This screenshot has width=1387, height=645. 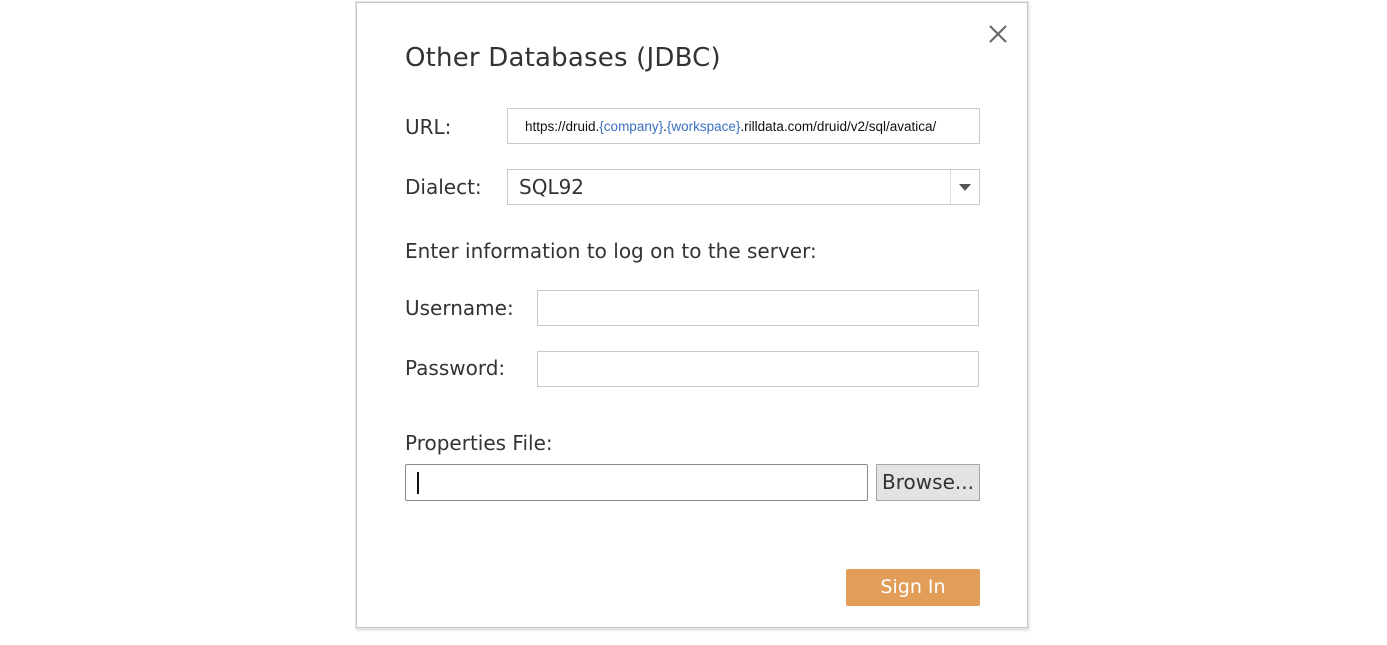 I want to click on dialog-title: Other Databases (JDBC), so click(x=563, y=58).